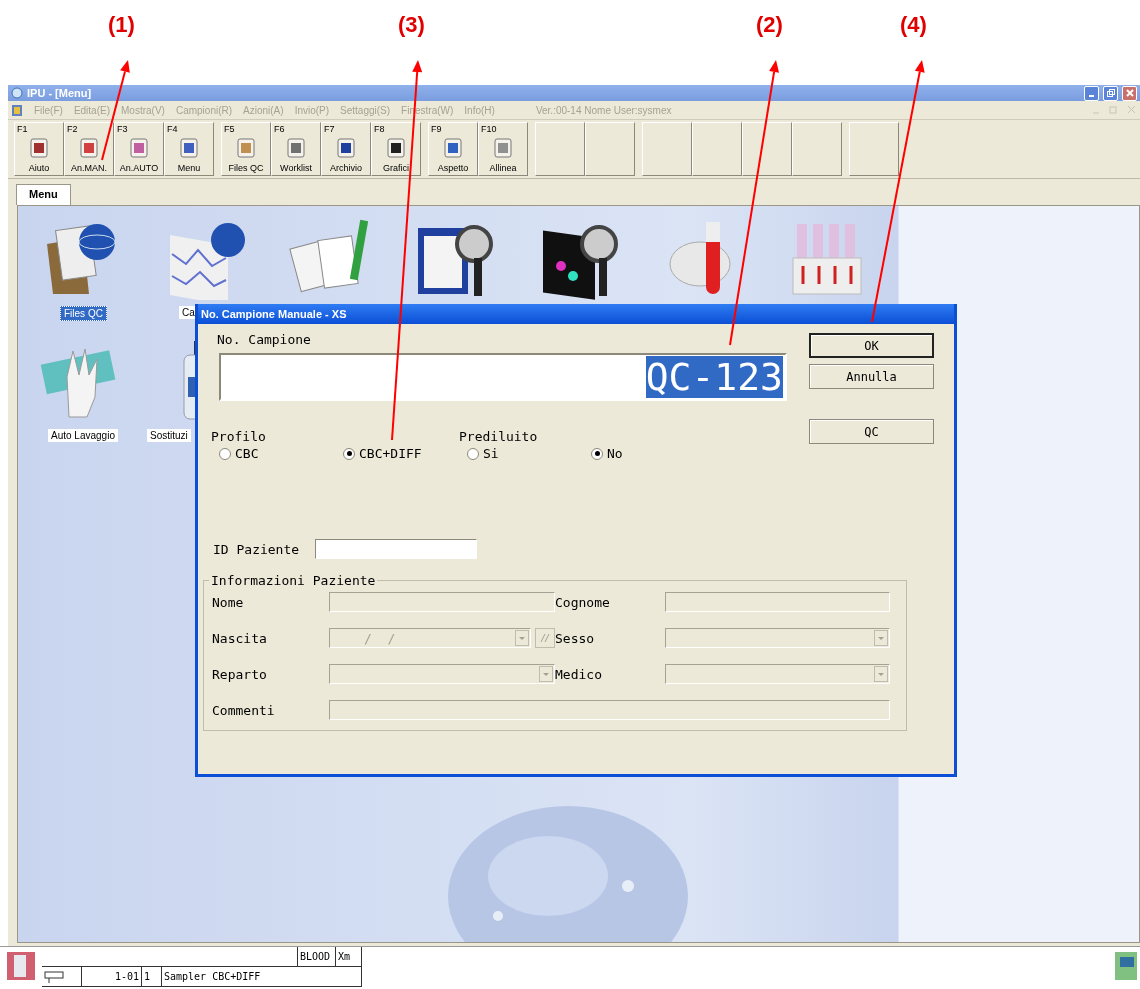  I want to click on window-controls-icon, so click(1114, 110).